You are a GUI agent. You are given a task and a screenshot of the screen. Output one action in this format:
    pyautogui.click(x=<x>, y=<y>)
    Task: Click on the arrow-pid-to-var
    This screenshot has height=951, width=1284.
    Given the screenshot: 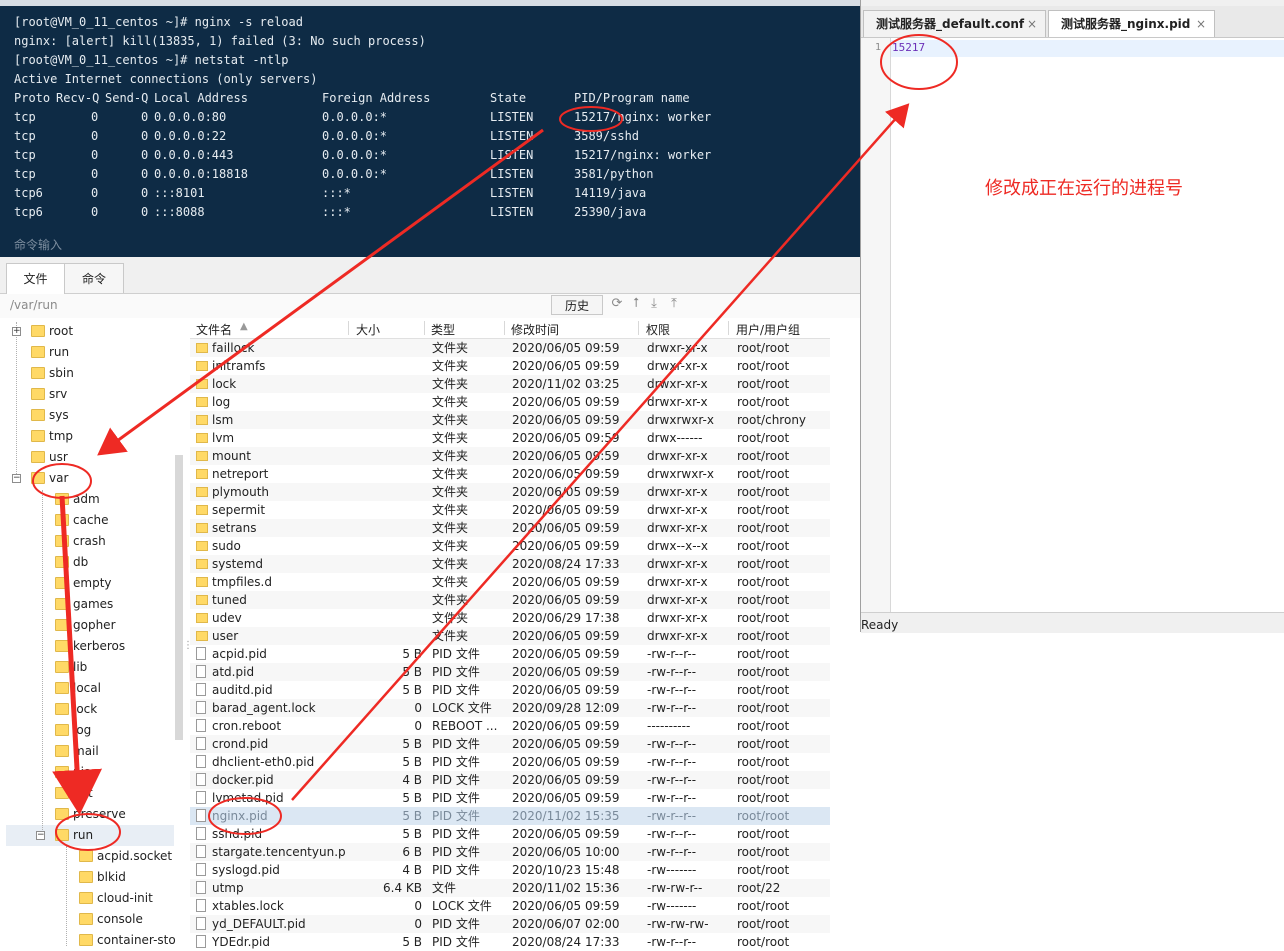 What is the action you would take?
    pyautogui.click(x=320, y=292)
    